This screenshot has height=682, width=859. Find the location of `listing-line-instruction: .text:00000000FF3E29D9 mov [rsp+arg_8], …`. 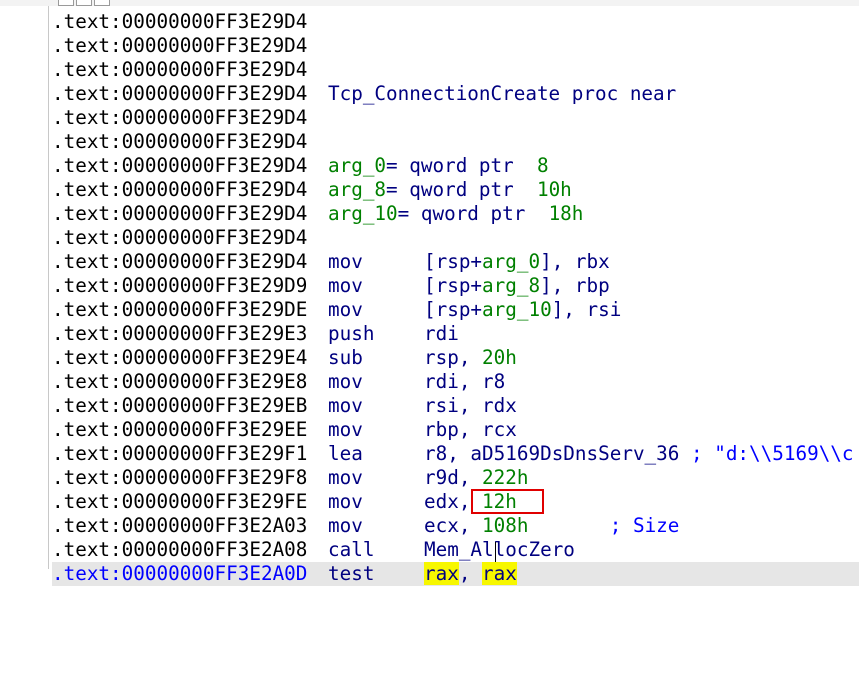

listing-line-instruction: .text:00000000FF3E29D9 mov [rsp+arg_8], … is located at coordinates (455, 286).